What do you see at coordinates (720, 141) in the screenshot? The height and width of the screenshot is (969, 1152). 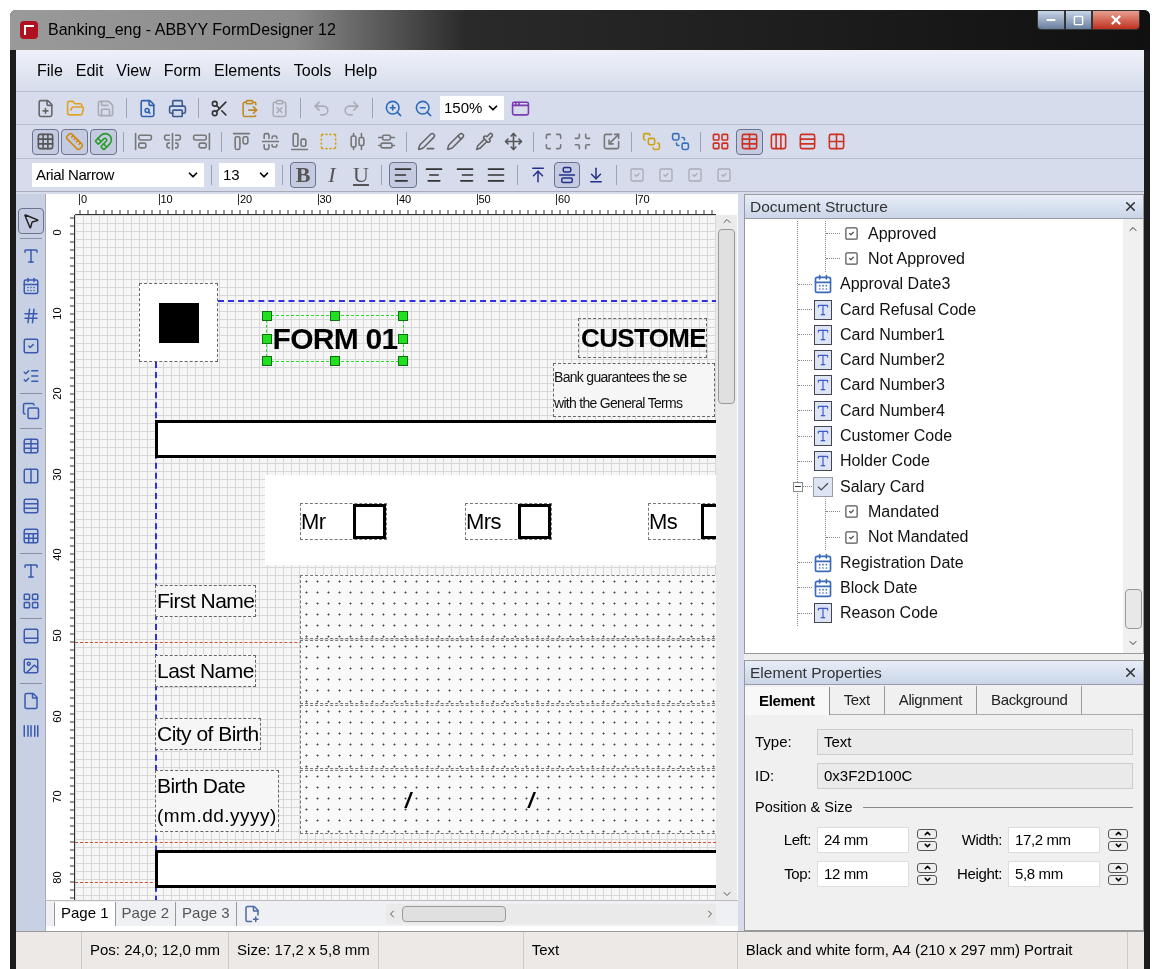 I see `grid-icon` at bounding box center [720, 141].